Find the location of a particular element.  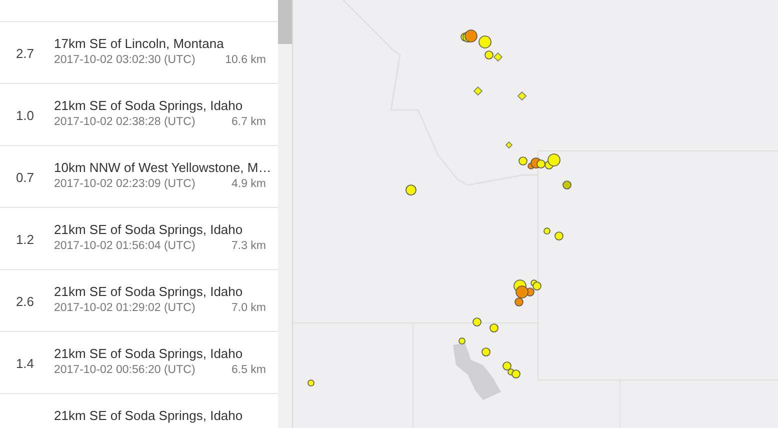

event-place: 17km SE of Lincoln, Montana is located at coordinates (139, 43).